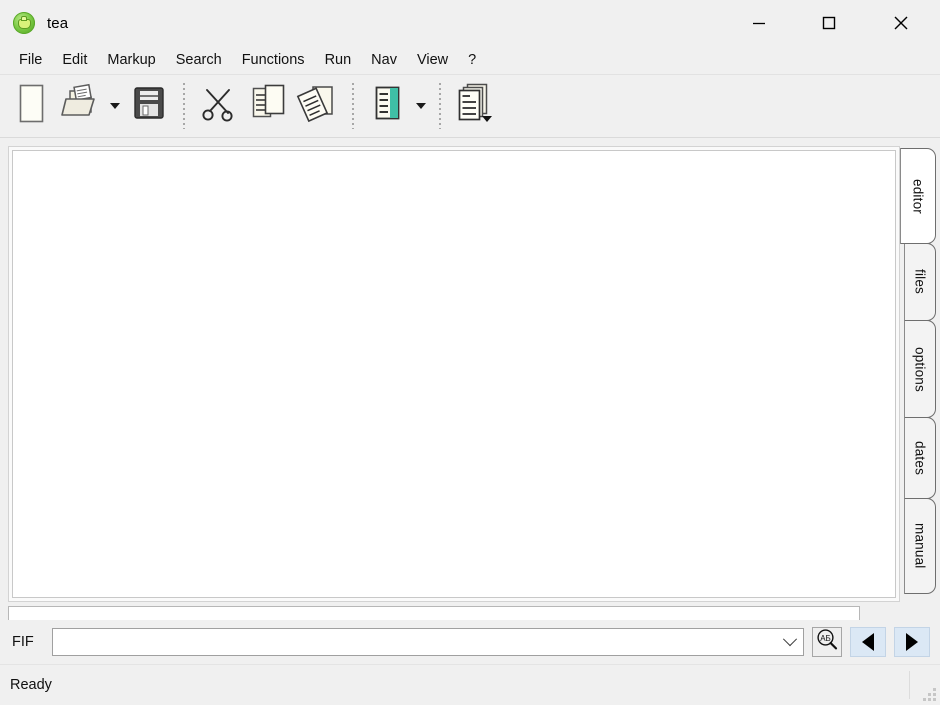 The width and height of the screenshot is (940, 705). I want to click on menu-item-help: ?, so click(472, 60).